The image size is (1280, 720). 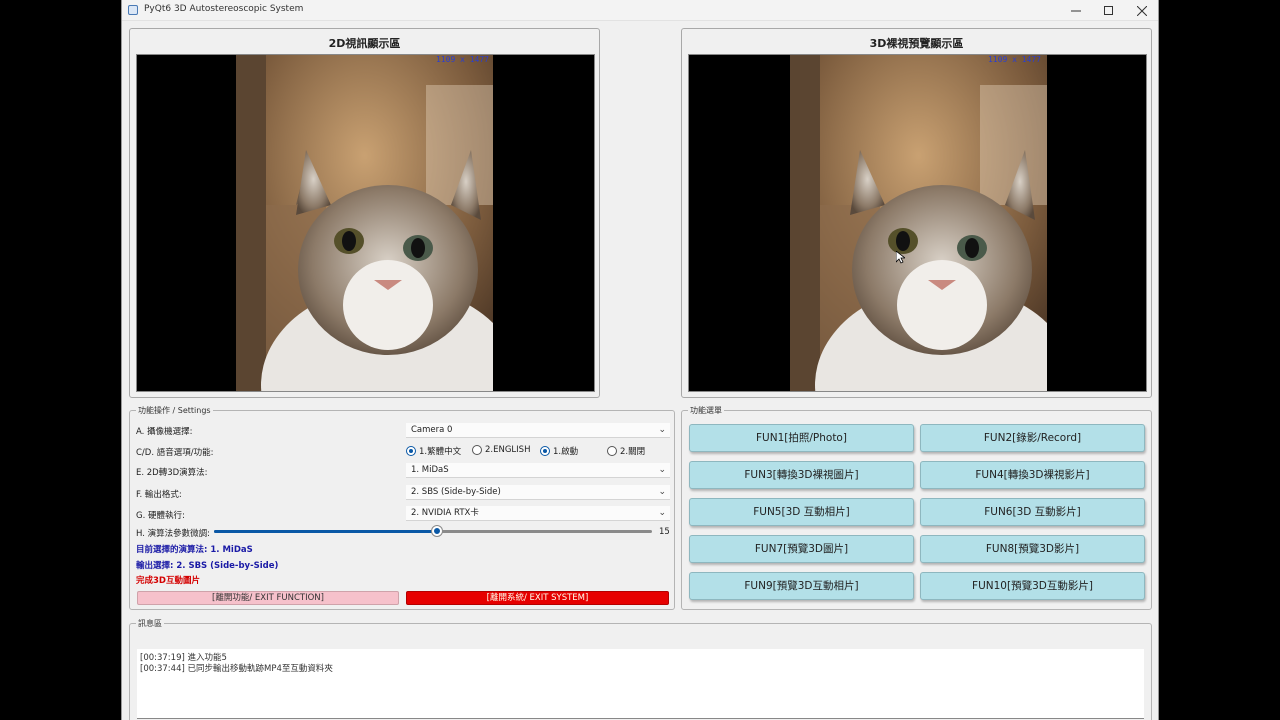 I want to click on camera-label: A. 攝像機選擇:, so click(x=164, y=432).